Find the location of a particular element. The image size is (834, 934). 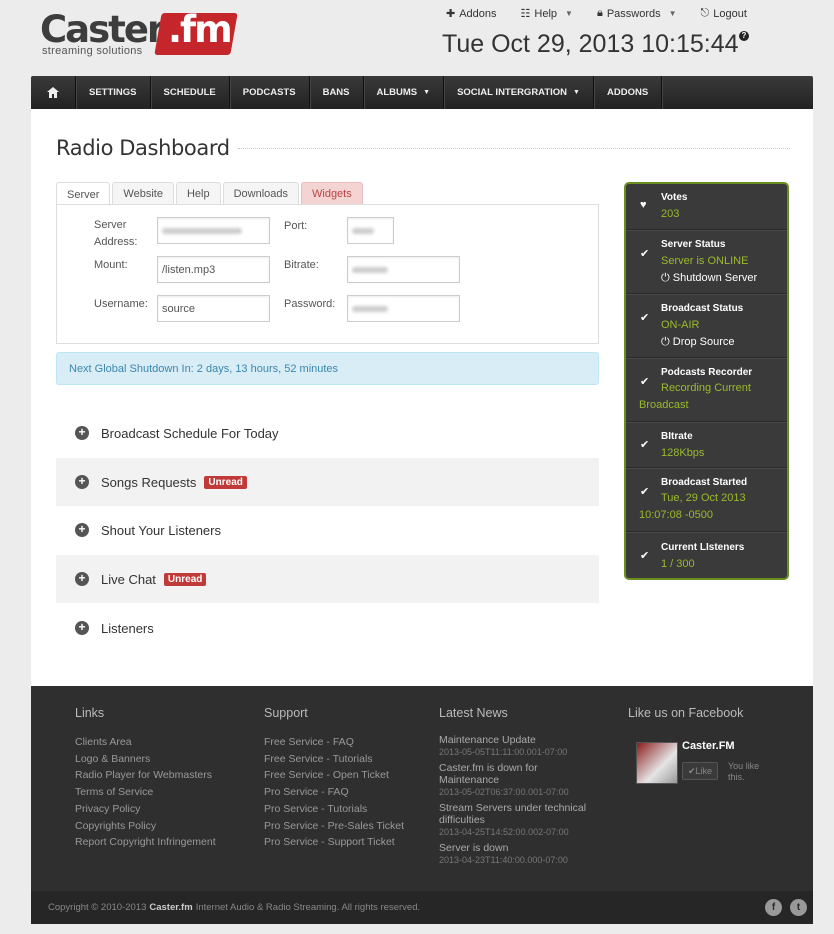

footer-heading: Like us on Facebook is located at coordinates (686, 713).